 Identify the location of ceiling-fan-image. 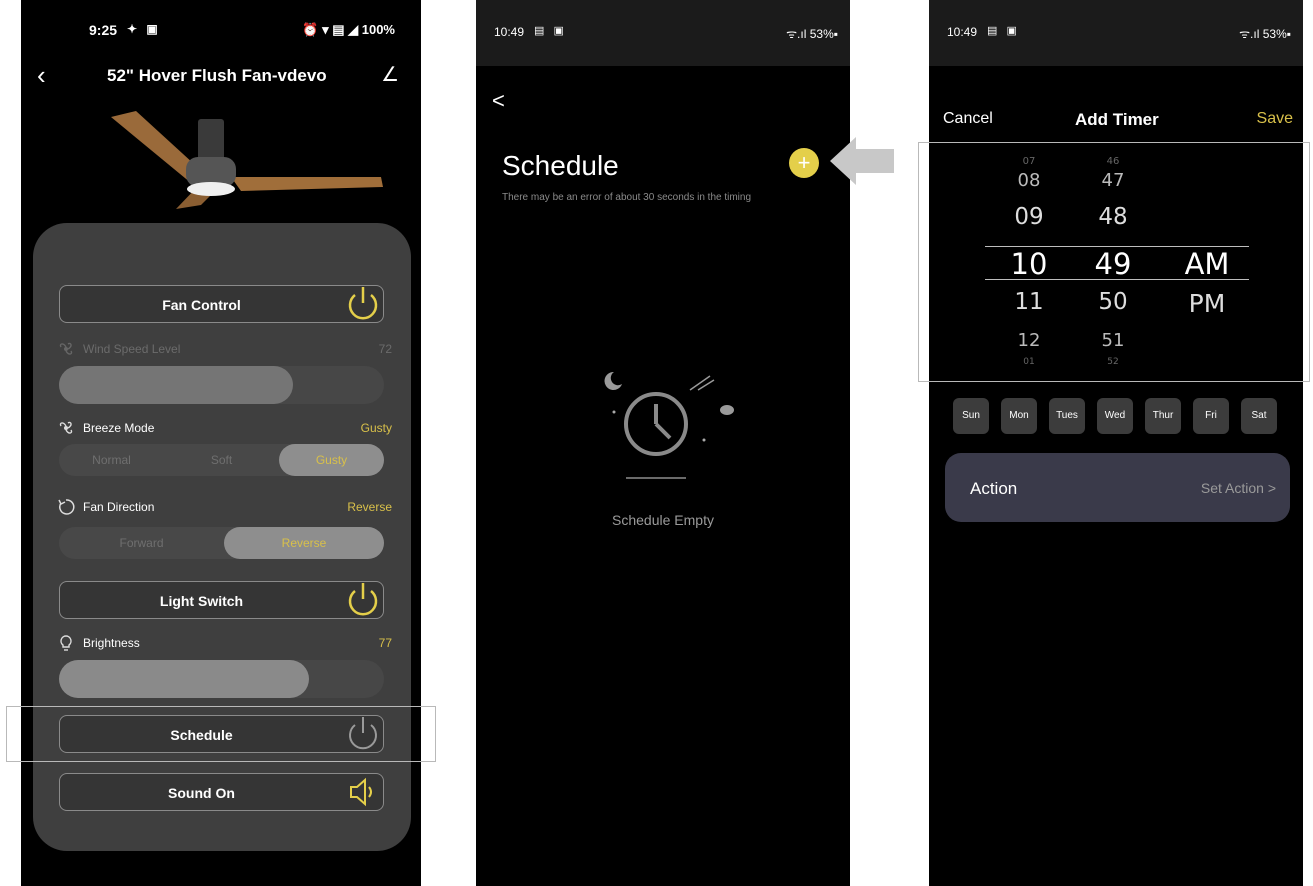
(247, 160).